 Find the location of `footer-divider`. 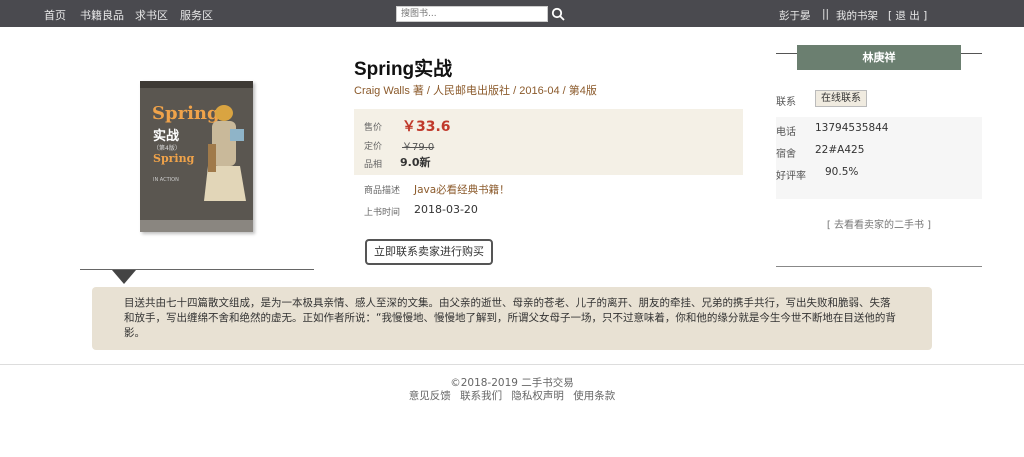

footer-divider is located at coordinates (512, 364).